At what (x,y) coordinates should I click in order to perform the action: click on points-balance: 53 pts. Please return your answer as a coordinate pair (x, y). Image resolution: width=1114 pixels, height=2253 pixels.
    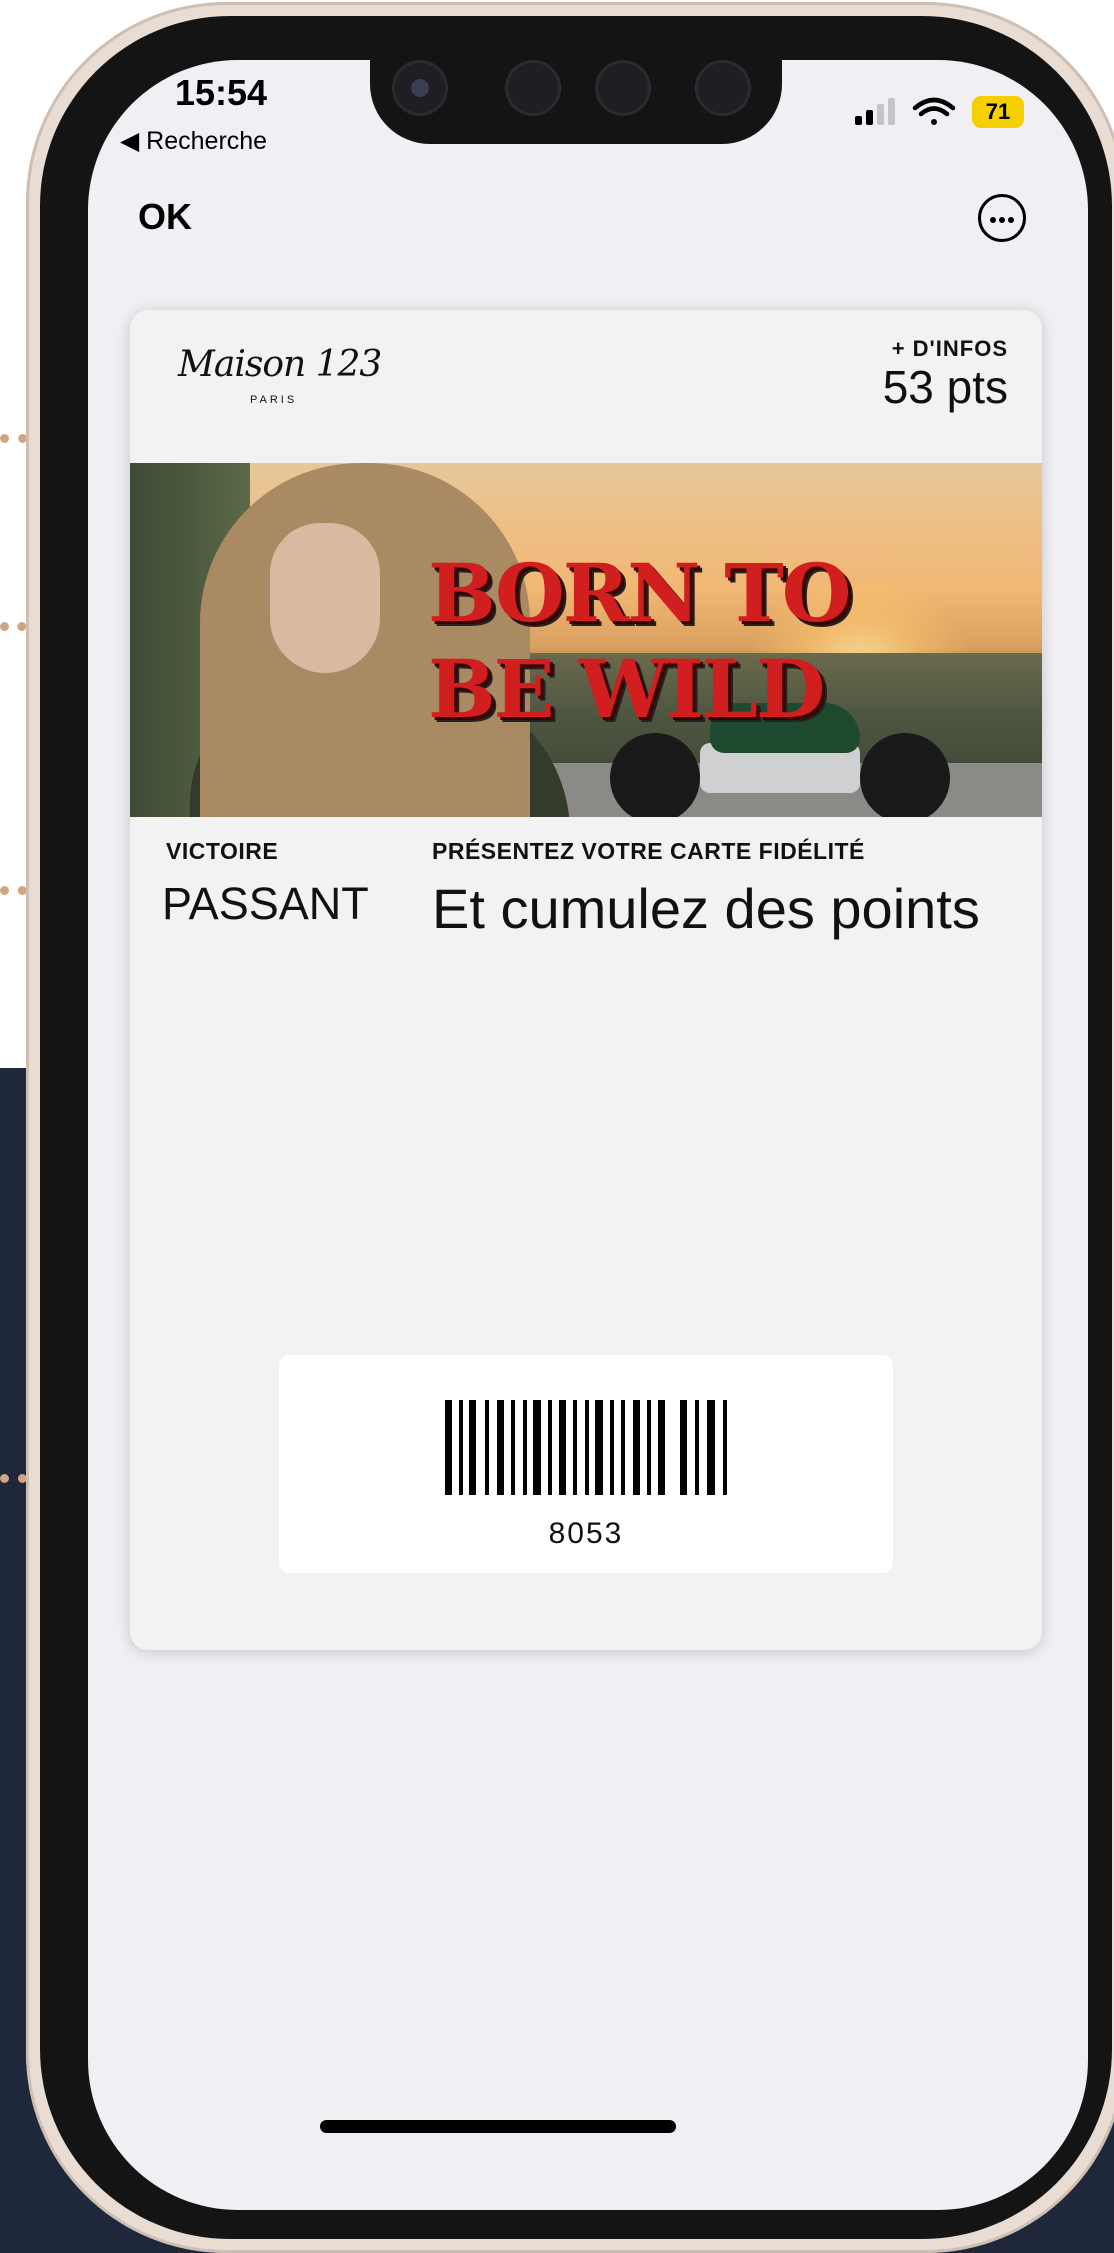
    Looking at the image, I should click on (945, 387).